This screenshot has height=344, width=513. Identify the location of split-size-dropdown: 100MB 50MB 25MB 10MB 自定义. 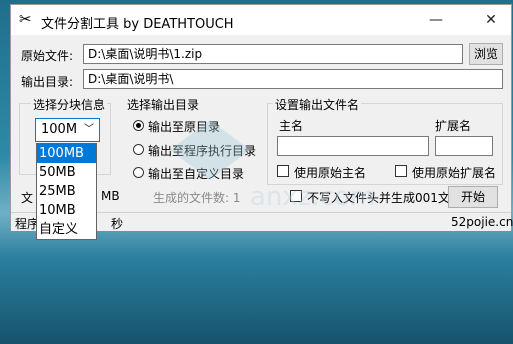
(66, 191).